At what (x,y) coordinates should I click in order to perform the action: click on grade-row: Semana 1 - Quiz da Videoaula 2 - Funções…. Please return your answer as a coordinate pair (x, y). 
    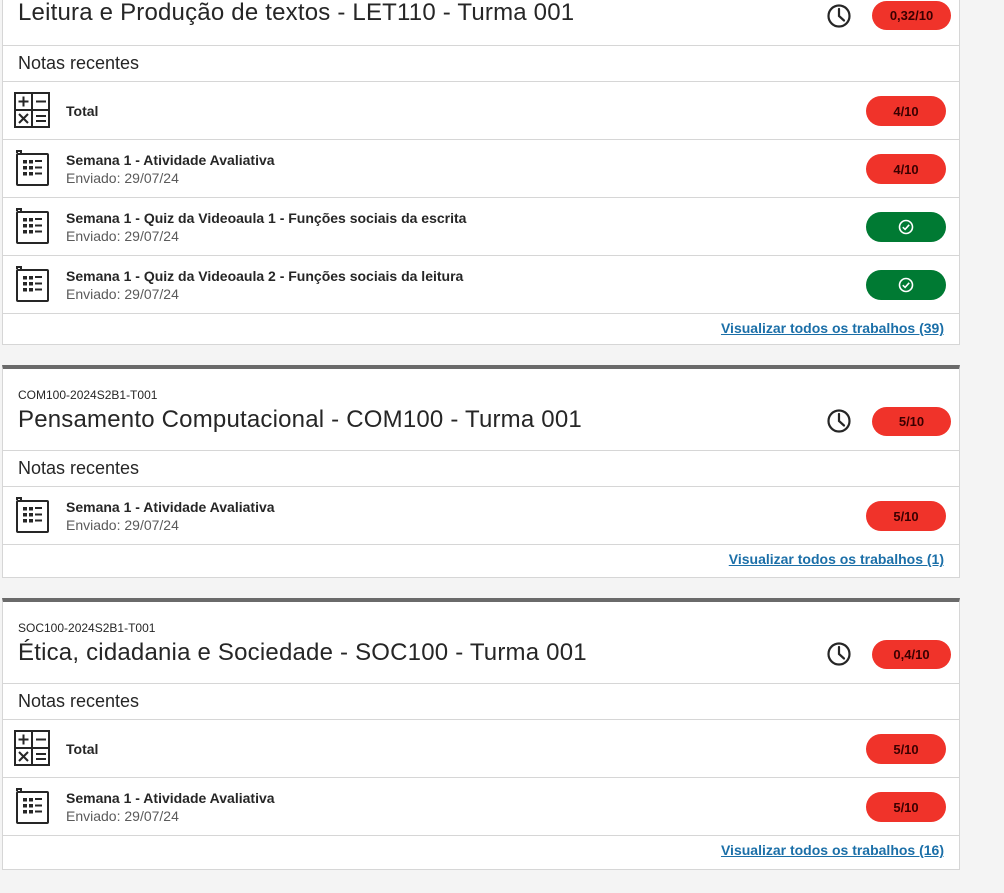
    Looking at the image, I should click on (481, 285).